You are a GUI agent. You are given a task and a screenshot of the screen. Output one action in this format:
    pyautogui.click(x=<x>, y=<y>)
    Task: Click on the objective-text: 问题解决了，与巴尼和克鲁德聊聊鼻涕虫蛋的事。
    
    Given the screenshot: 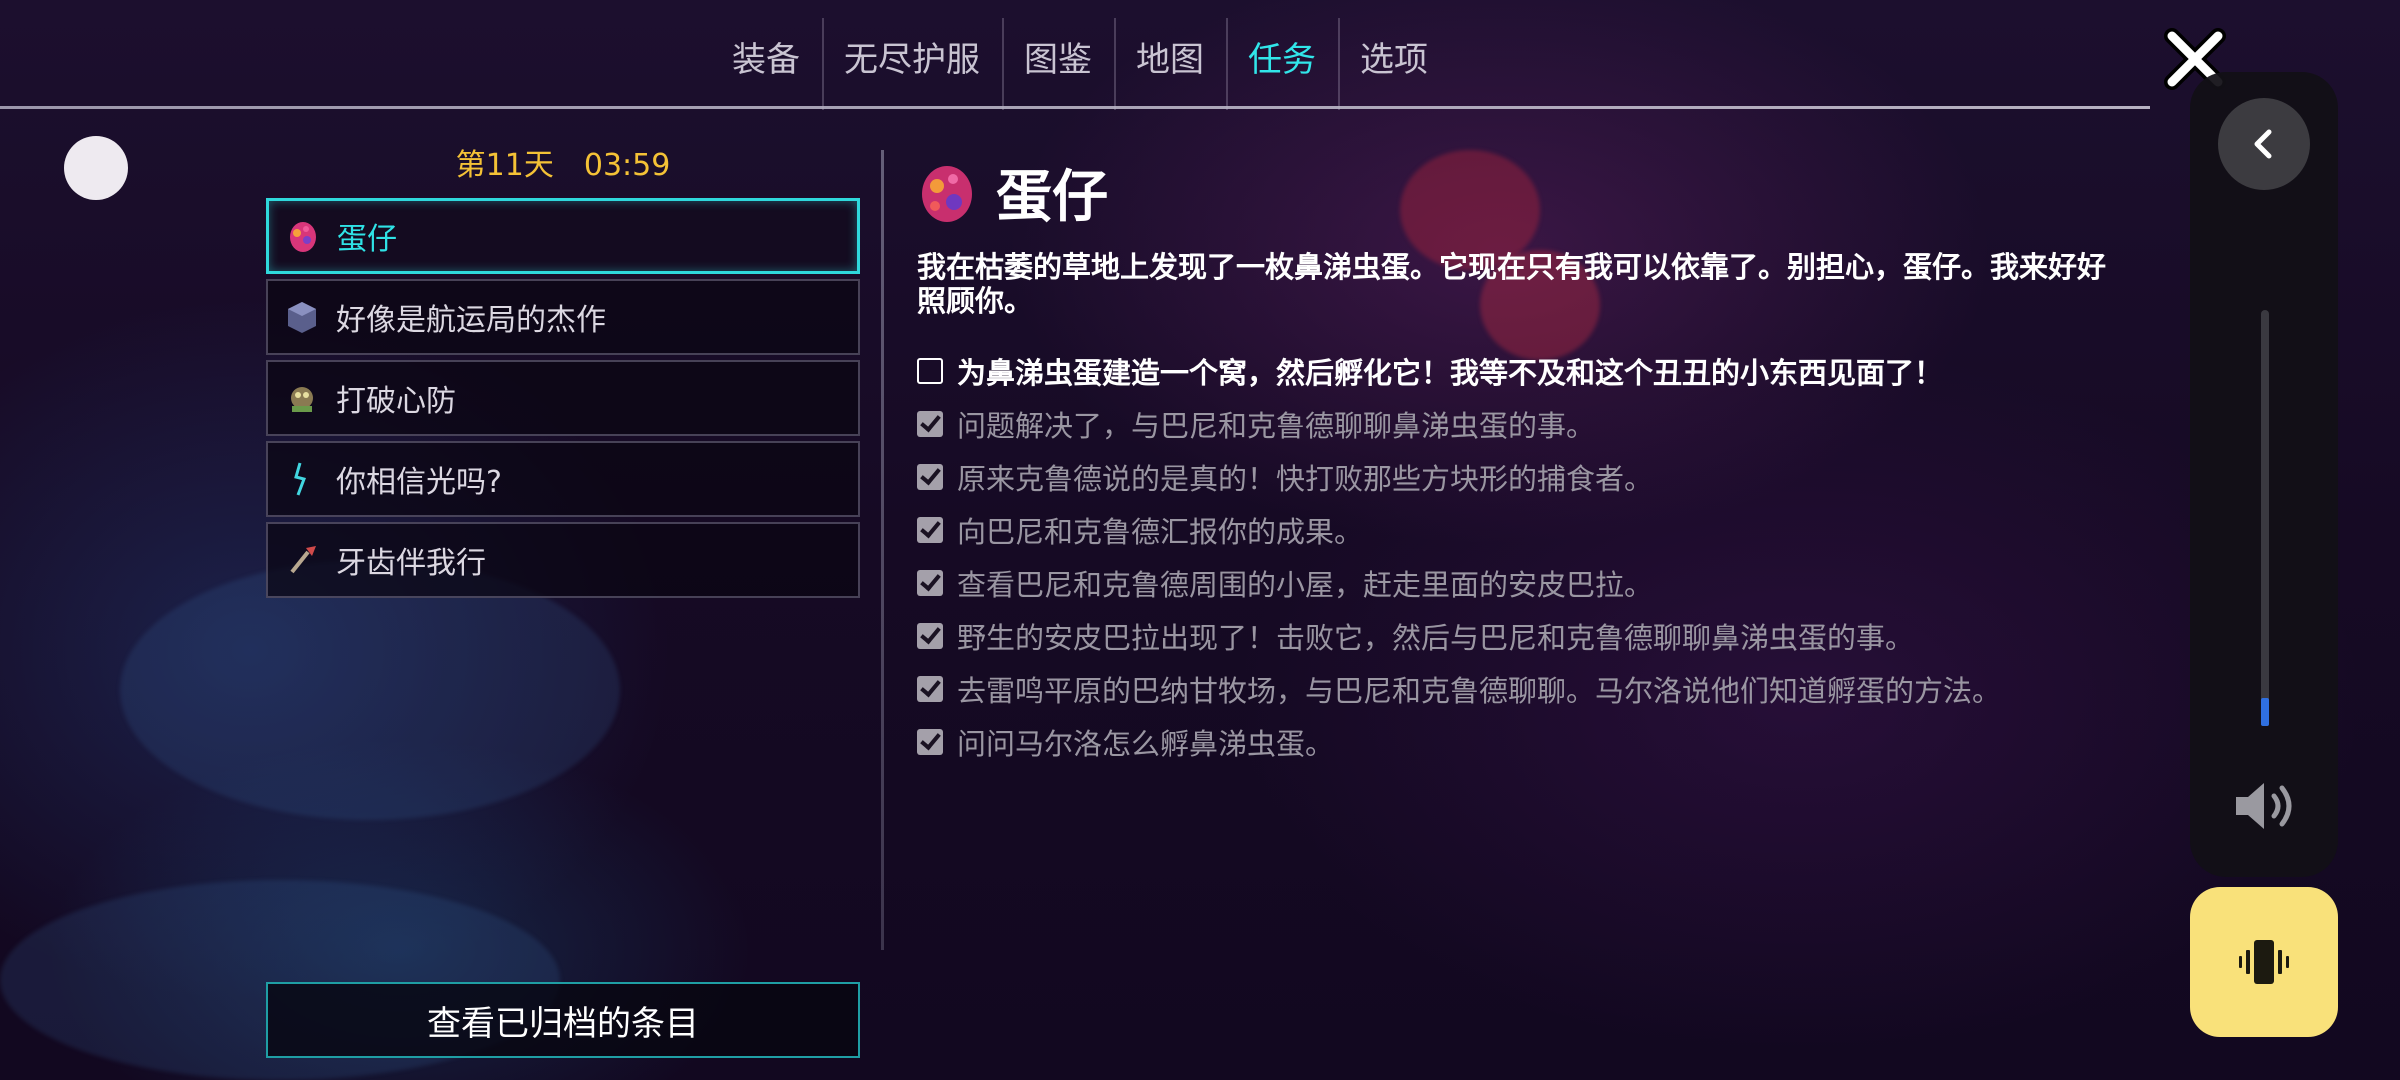 What is the action you would take?
    pyautogui.click(x=1276, y=425)
    